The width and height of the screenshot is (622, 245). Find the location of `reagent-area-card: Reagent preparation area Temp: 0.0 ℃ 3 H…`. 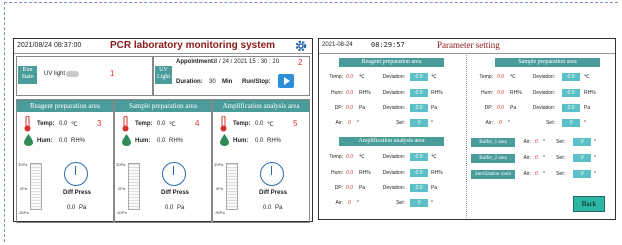

reagent-area-card: Reagent preparation area Temp: 0.0 ℃ 3 H… is located at coordinates (65, 161).